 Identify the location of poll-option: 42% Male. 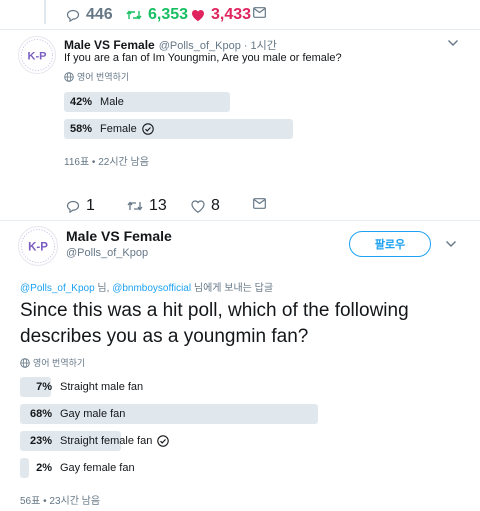
(261, 102).